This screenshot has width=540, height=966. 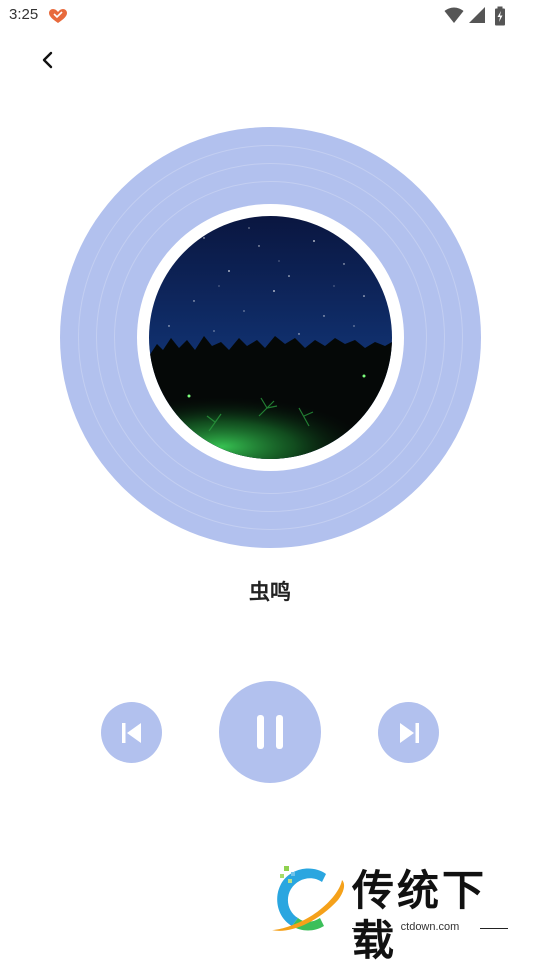 I want to click on song-title: 虫鸣, so click(x=270, y=592).